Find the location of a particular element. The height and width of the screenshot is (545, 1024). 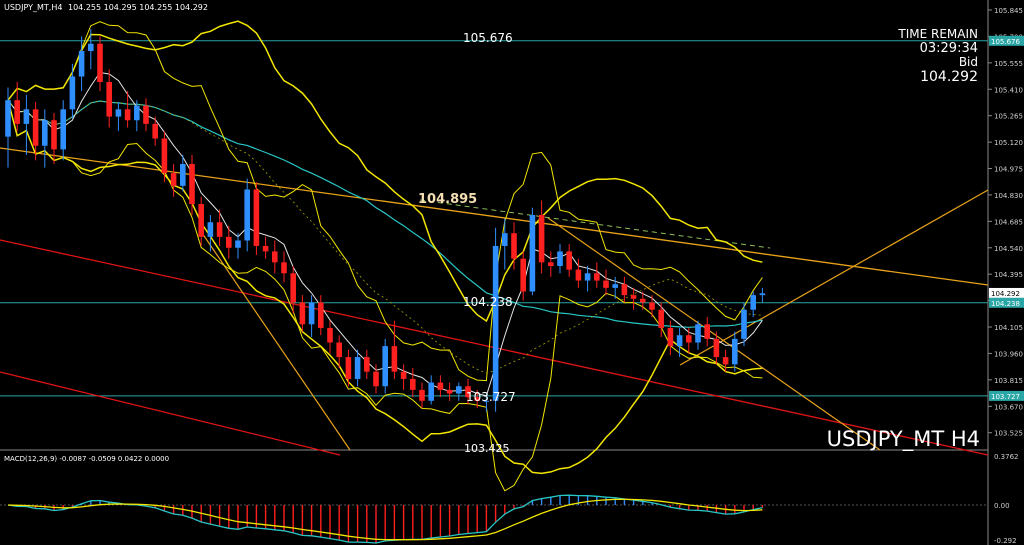

mid-price-tag: 104.238 is located at coordinates (1005, 304).